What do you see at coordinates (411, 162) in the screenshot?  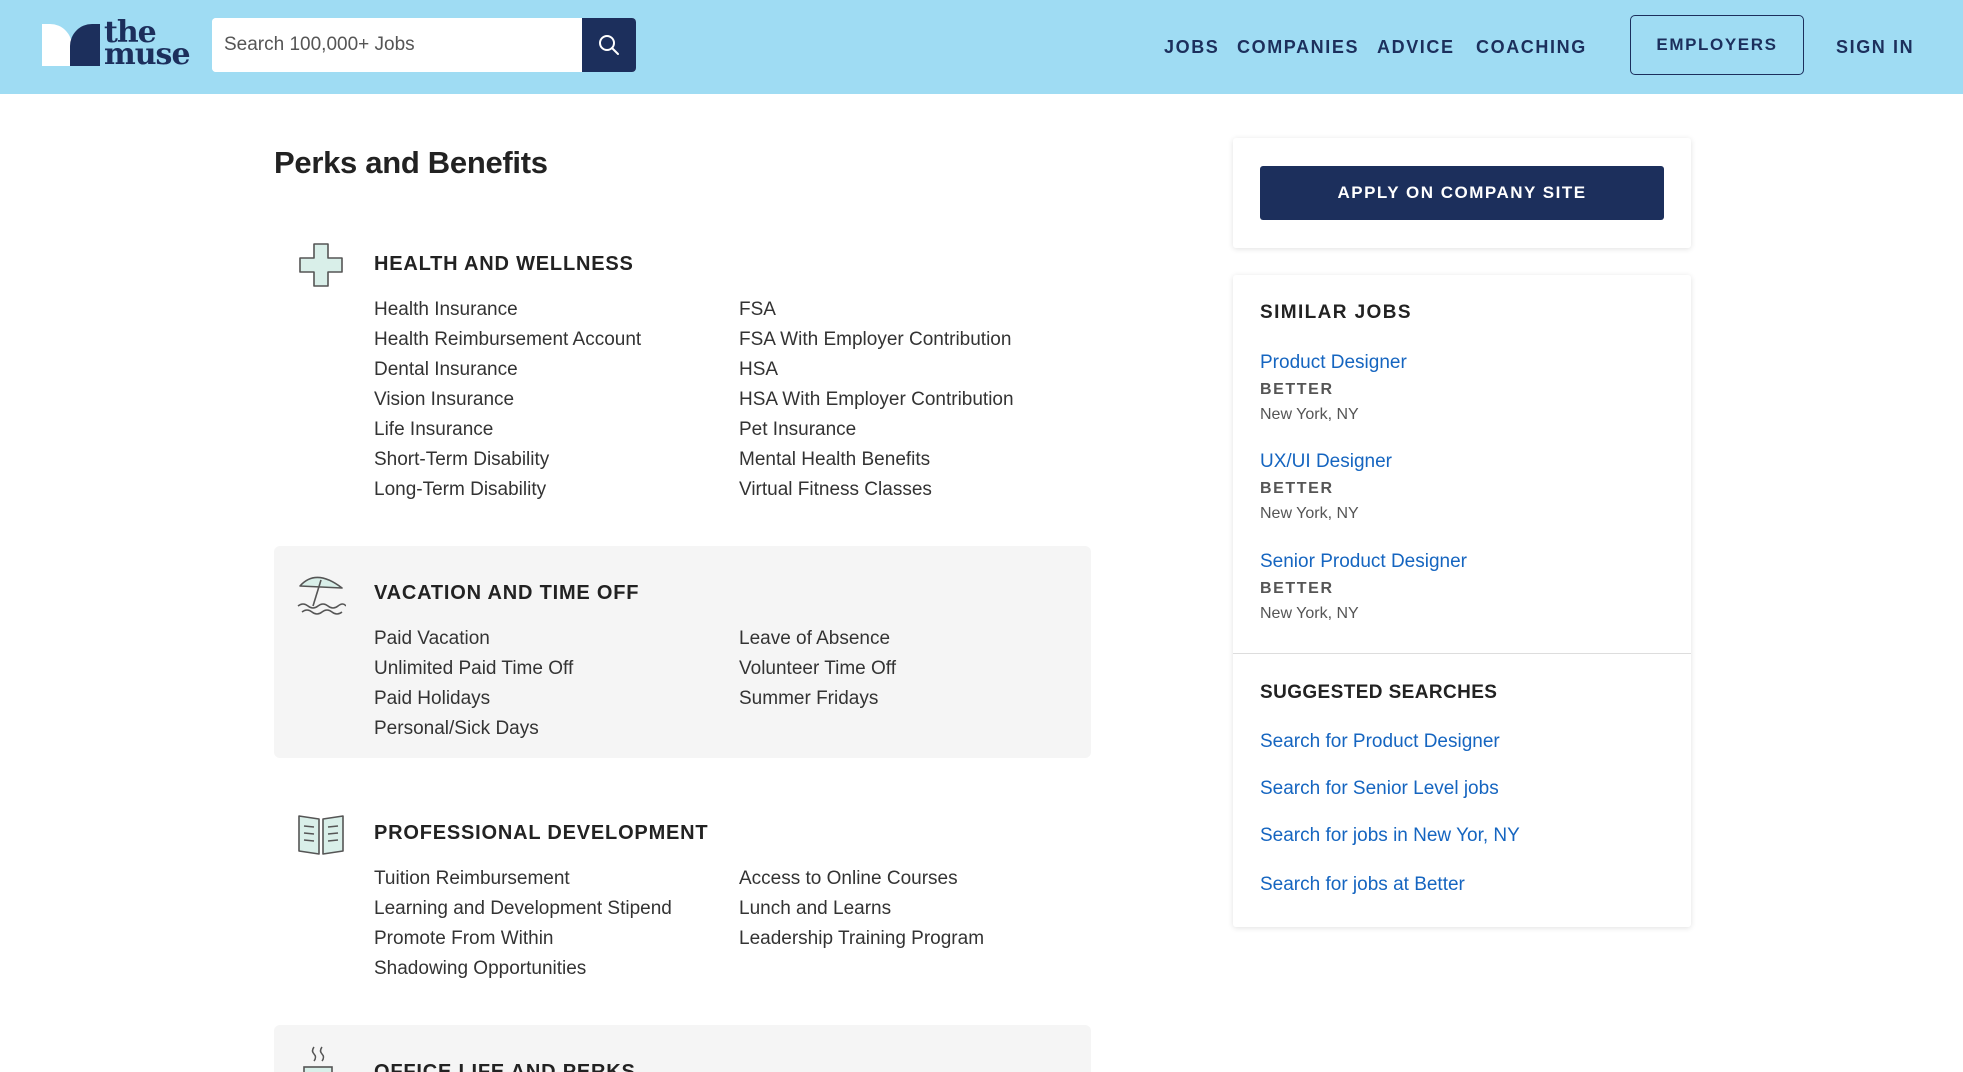 I see `page-title: Perks and Benefits` at bounding box center [411, 162].